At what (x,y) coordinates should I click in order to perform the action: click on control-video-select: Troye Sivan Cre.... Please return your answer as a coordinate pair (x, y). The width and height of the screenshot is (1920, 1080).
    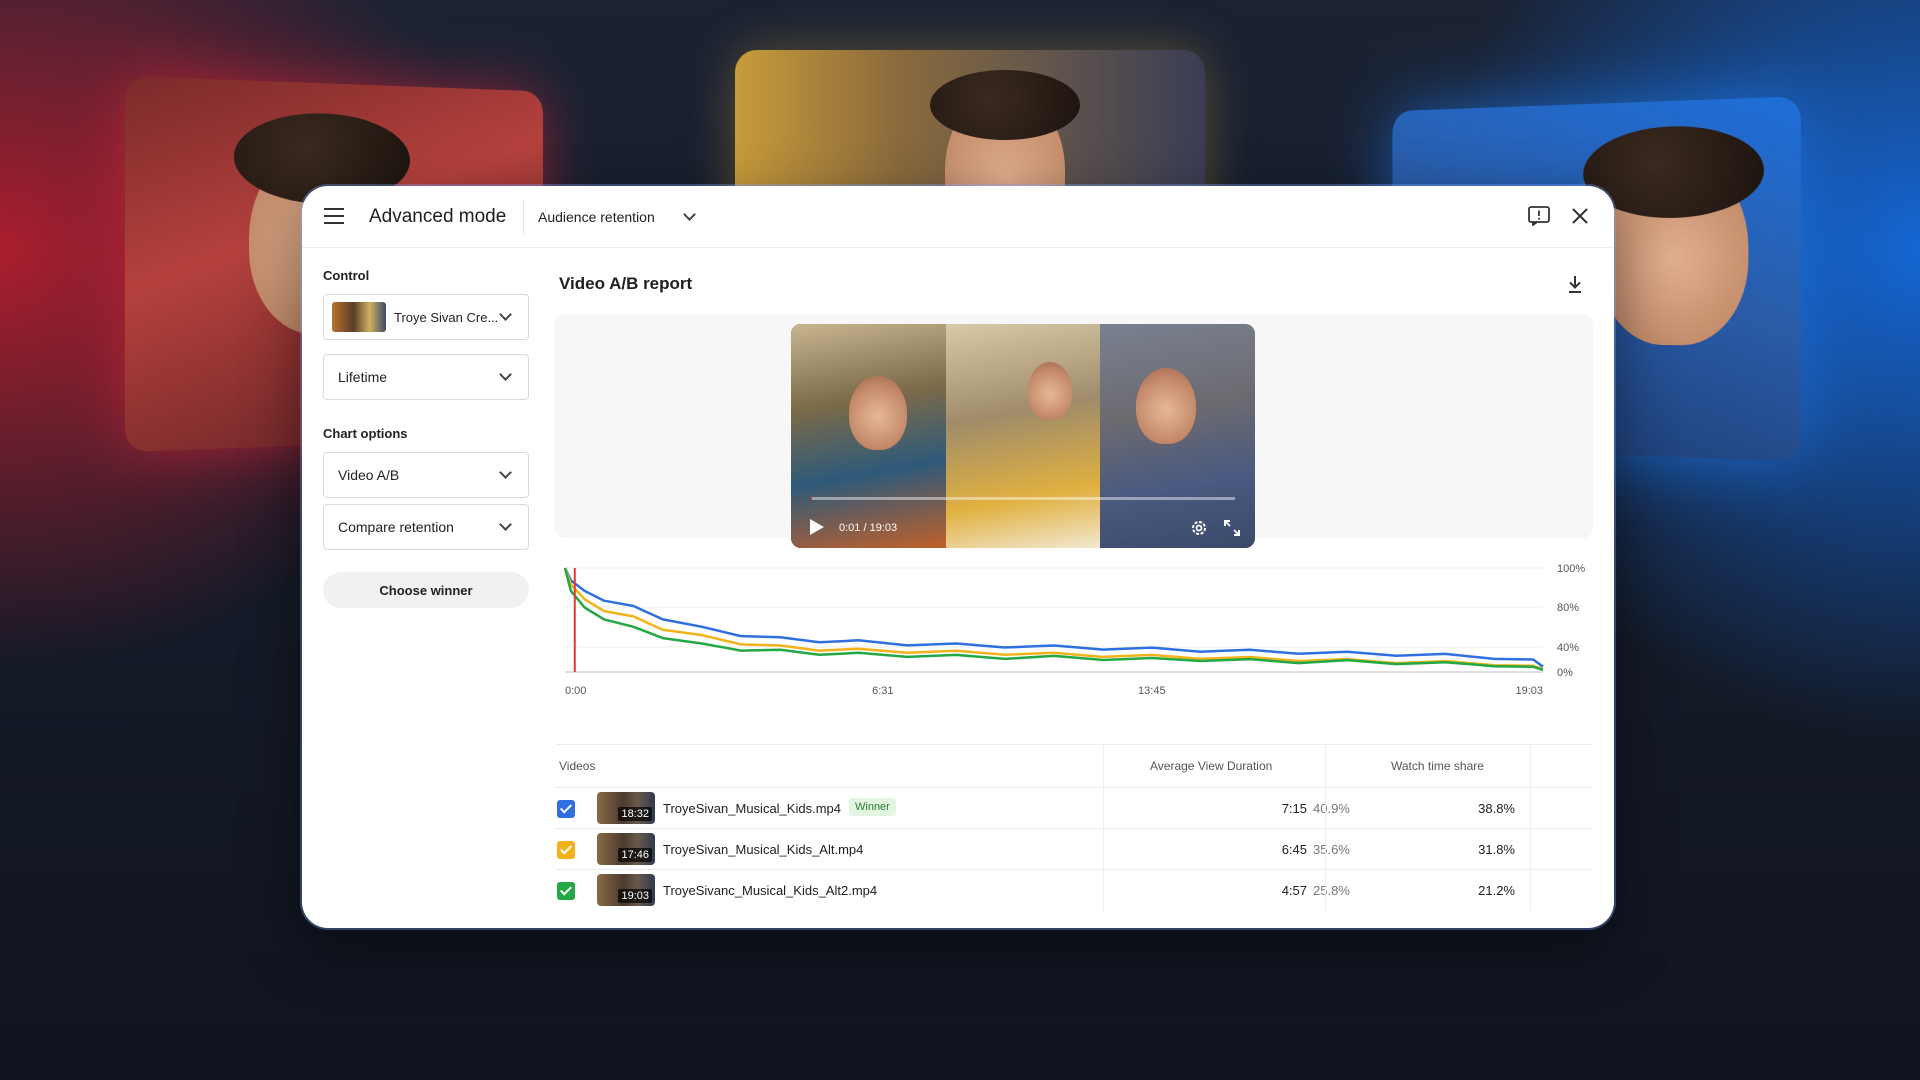
    Looking at the image, I should click on (426, 317).